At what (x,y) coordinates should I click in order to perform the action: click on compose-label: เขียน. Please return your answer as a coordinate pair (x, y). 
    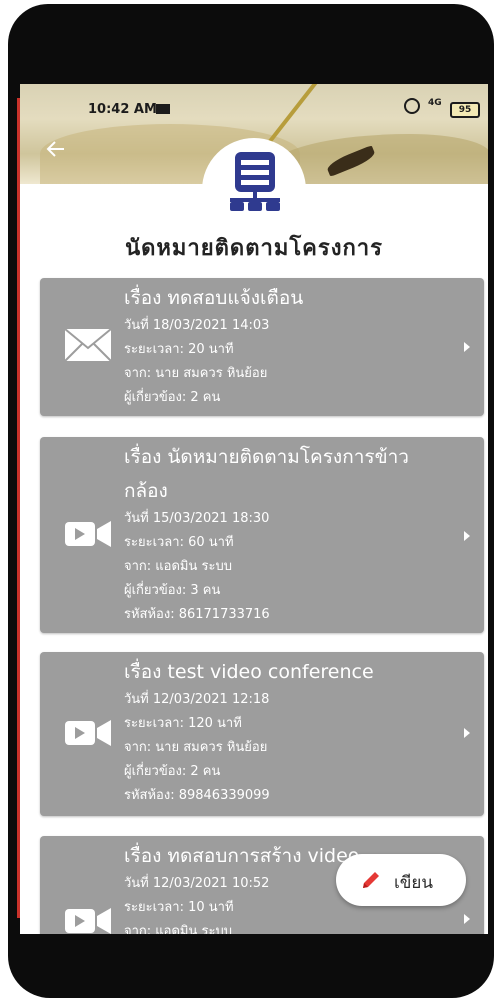
    Looking at the image, I should click on (414, 883).